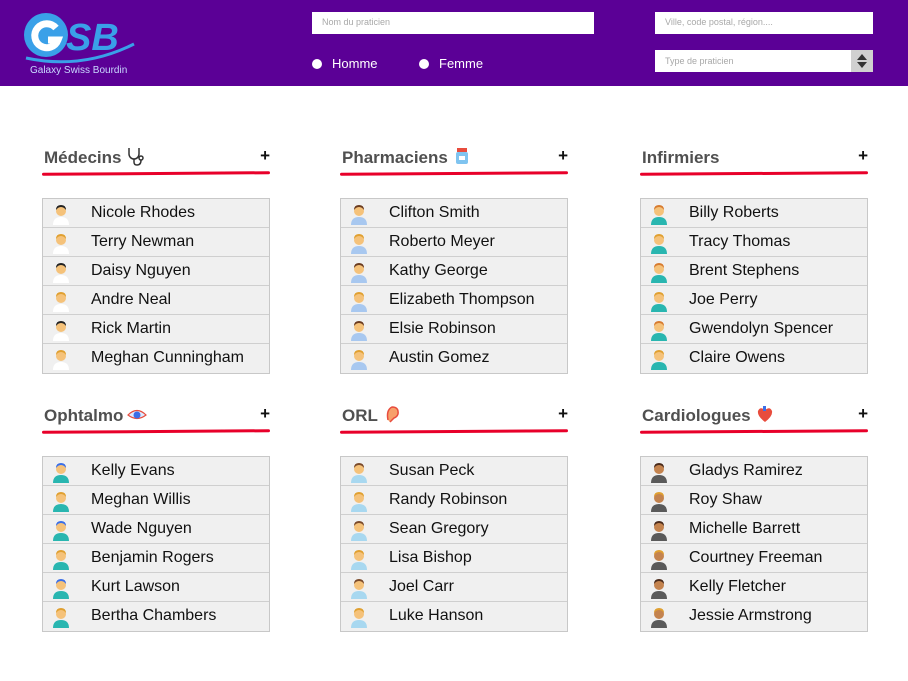  I want to click on list-item: Claire Owens, so click(754, 358).